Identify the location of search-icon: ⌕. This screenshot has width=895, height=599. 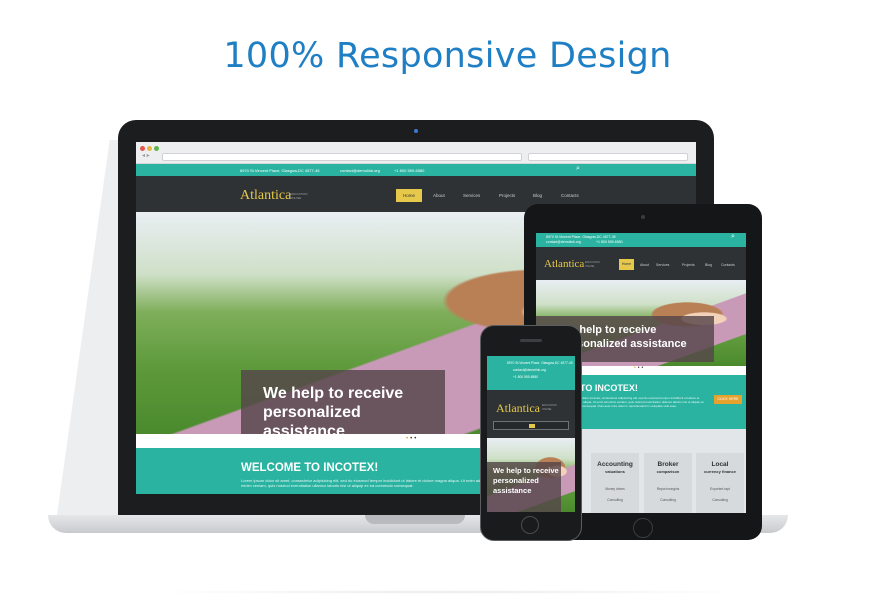
(578, 169).